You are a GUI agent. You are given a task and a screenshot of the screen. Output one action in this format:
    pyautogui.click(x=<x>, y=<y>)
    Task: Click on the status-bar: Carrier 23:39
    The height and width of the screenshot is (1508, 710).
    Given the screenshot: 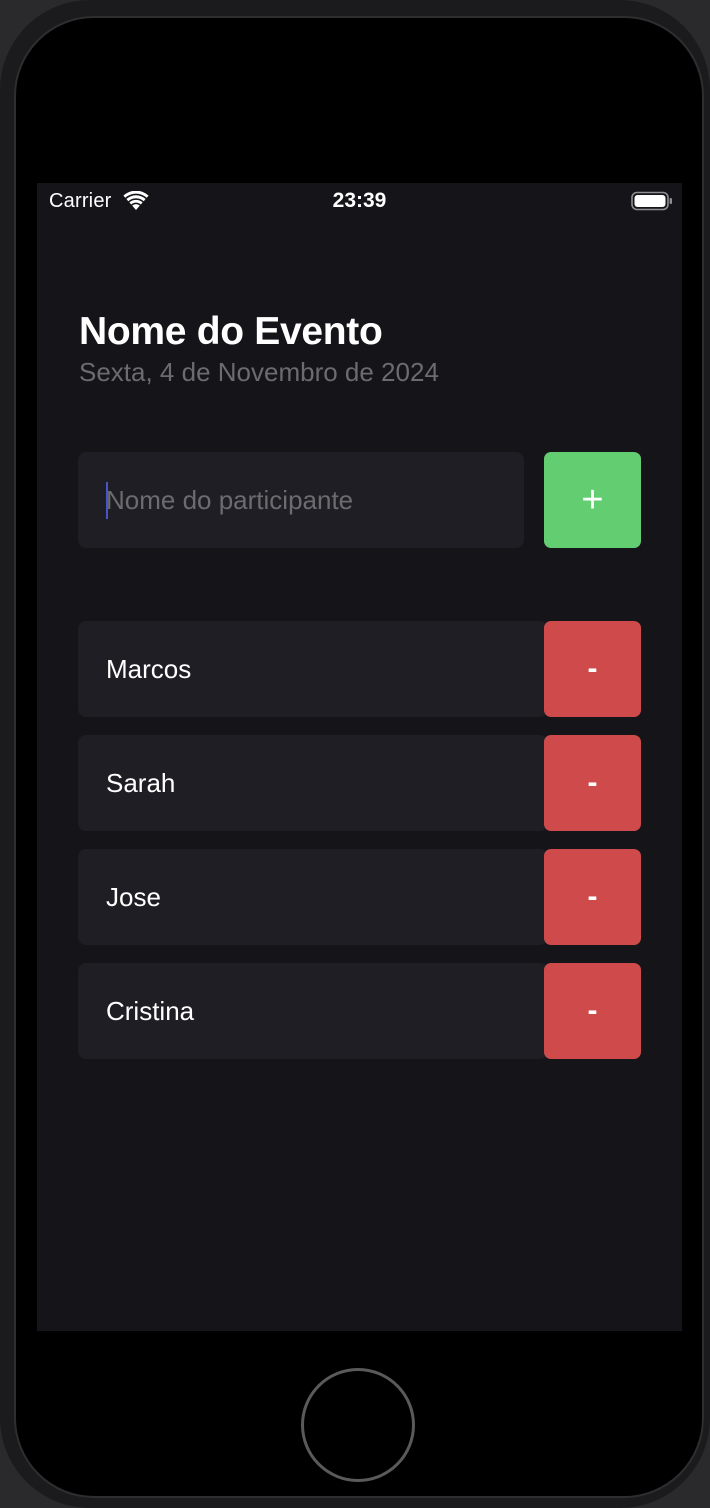 What is the action you would take?
    pyautogui.click(x=359, y=201)
    